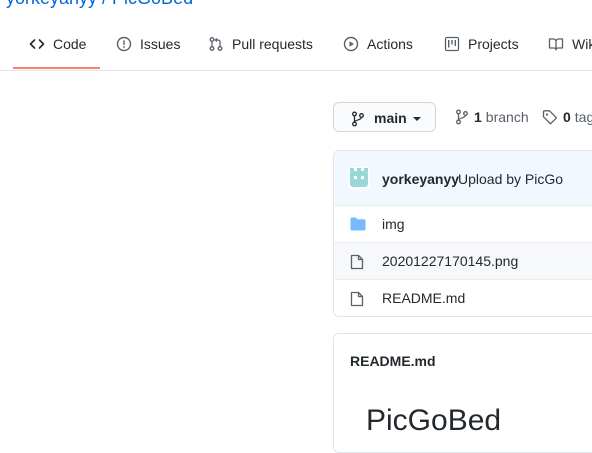  I want to click on readme-panel: README.md PicGoBed, so click(462, 393).